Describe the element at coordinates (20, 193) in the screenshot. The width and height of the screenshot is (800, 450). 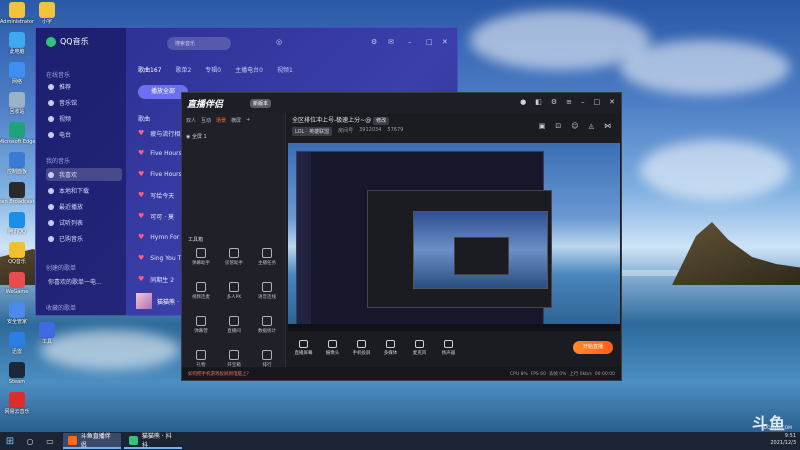
I see `desktop-icon: Open Broadcaster` at that location.